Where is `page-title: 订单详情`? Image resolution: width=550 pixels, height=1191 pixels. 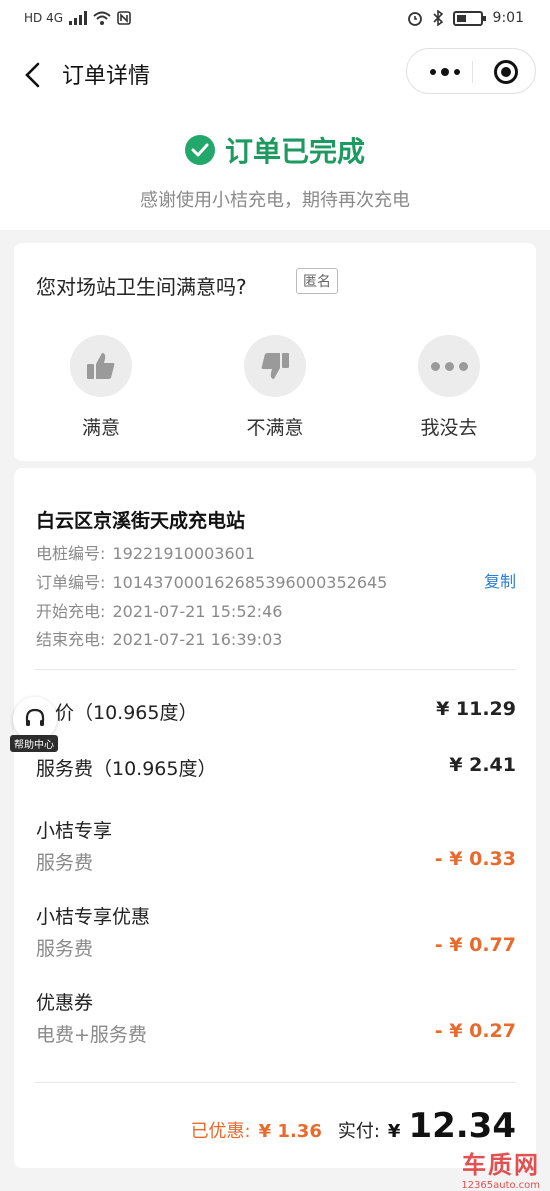
page-title: 订单详情 is located at coordinates (106, 76).